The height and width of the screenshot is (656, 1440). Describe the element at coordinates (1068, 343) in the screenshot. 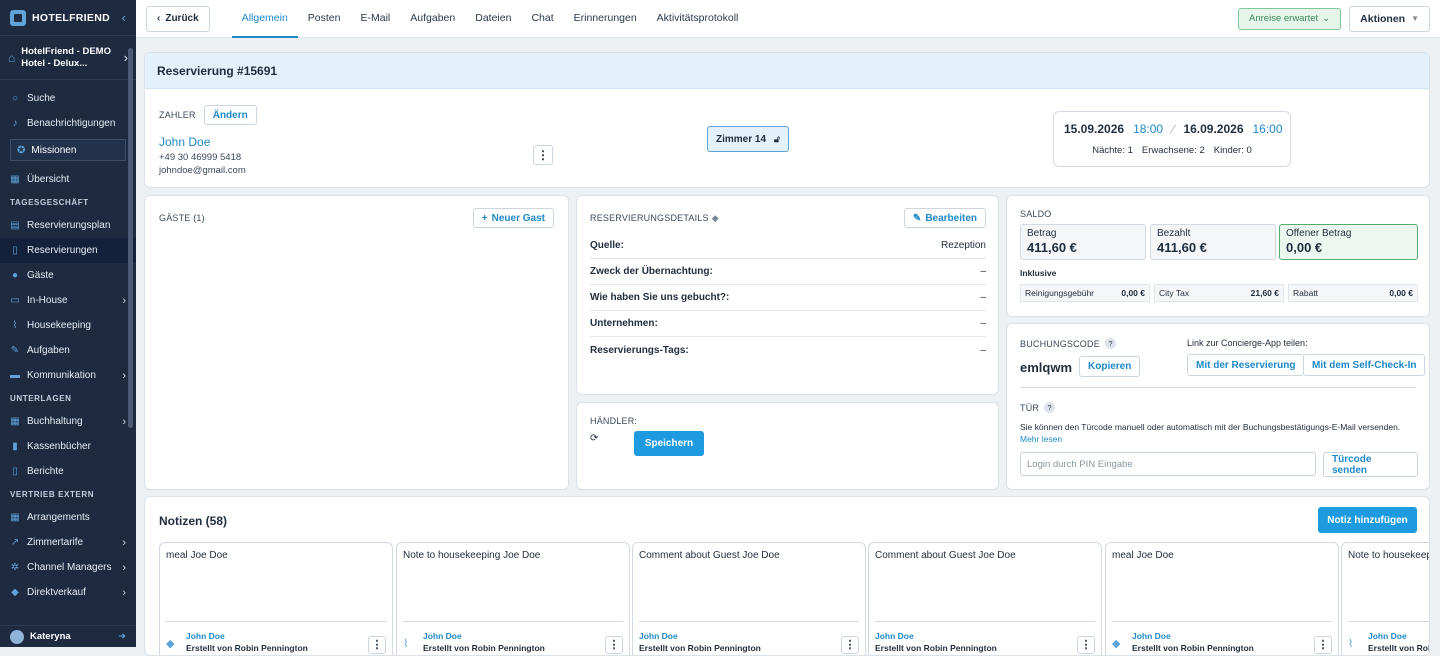

I see `booking-code-header: BUCHUNGSCODE ?` at that location.